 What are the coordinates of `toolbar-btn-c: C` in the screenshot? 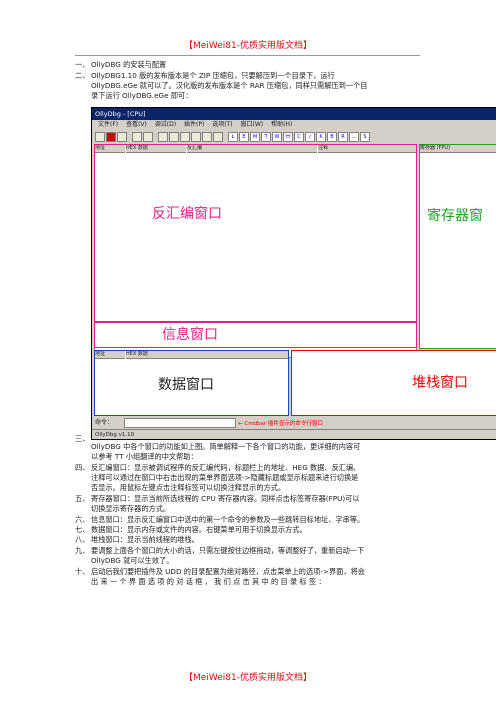 It's located at (299, 137).